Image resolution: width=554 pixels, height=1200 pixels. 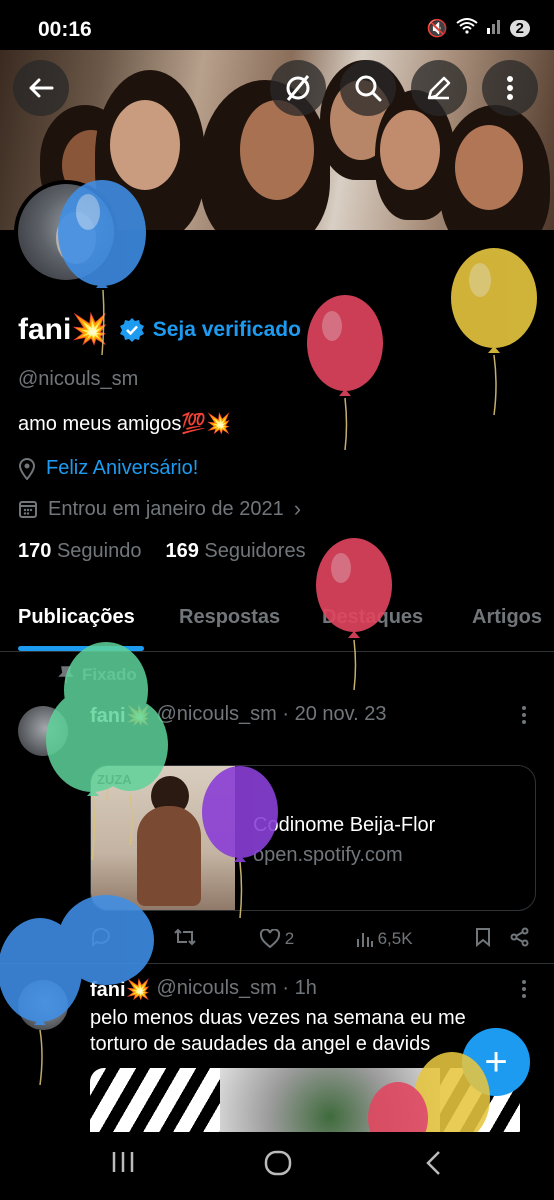 What do you see at coordinates (122, 468) in the screenshot?
I see `location-text: Feliz Aniversário!` at bounding box center [122, 468].